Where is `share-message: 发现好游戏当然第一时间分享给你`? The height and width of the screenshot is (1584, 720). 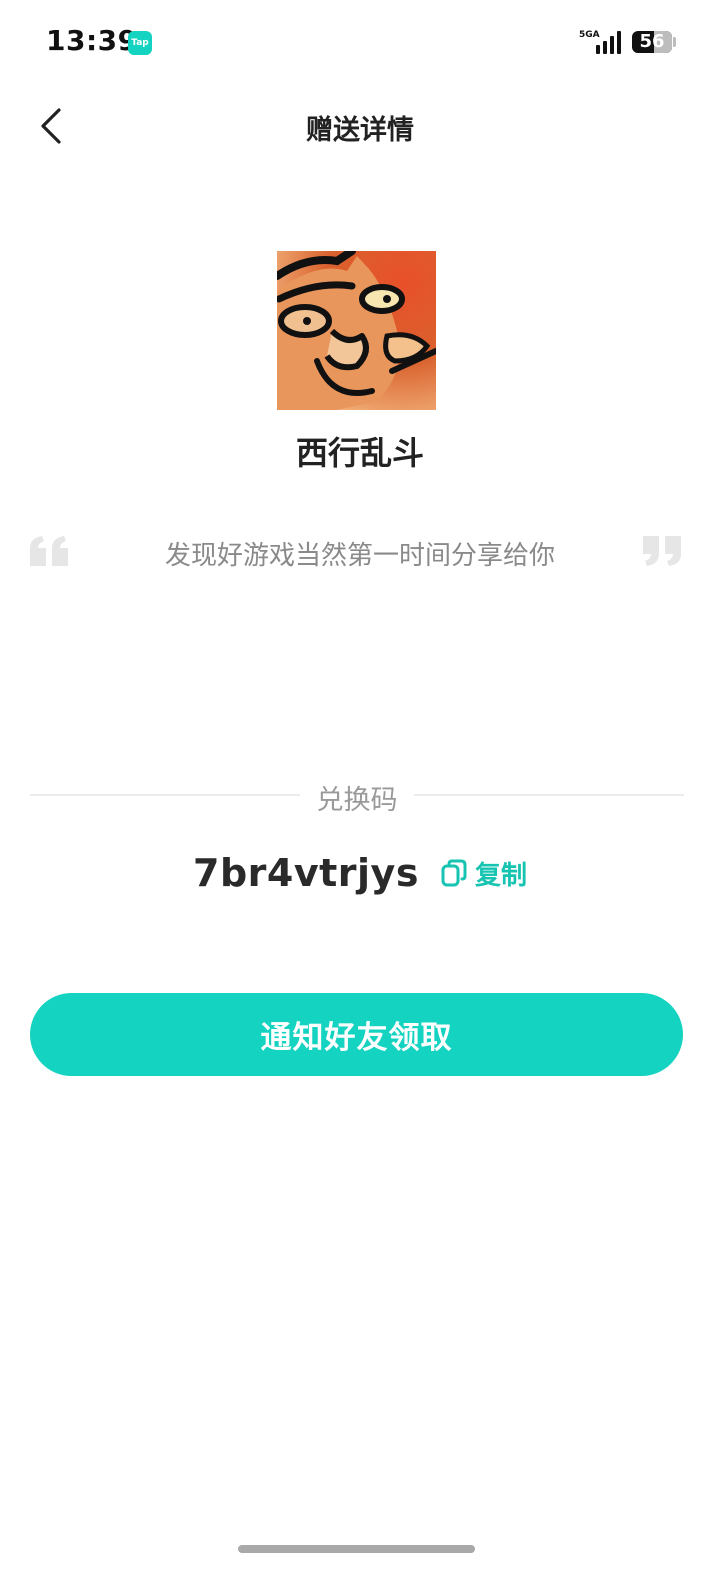 share-message: 发现好游戏当然第一时间分享给你 is located at coordinates (359, 556).